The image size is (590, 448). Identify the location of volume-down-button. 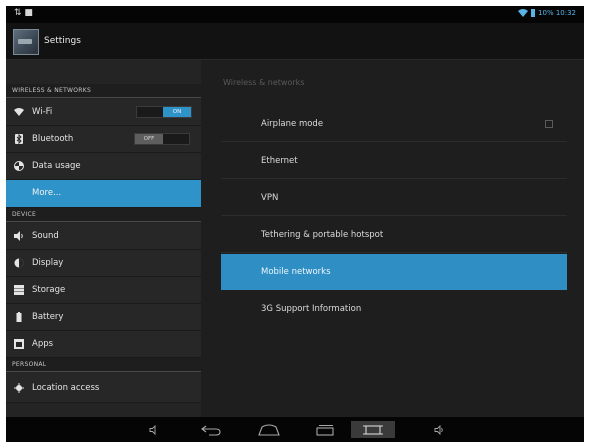
(154, 429).